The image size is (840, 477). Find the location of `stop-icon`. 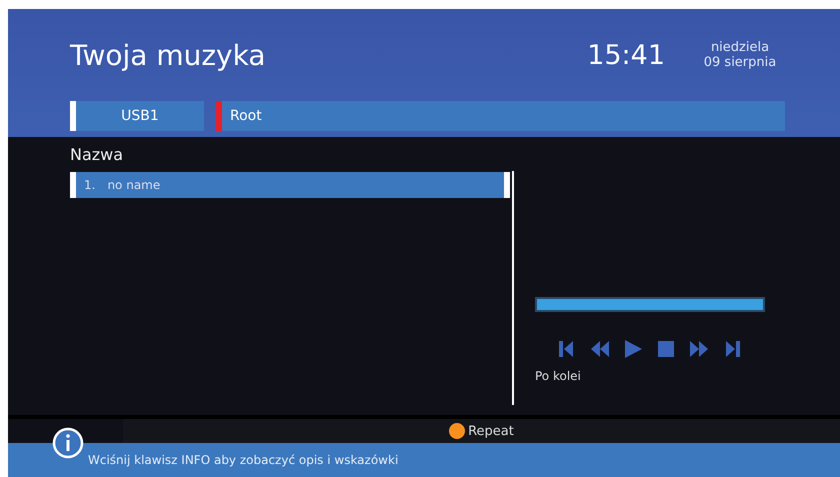

stop-icon is located at coordinates (666, 349).